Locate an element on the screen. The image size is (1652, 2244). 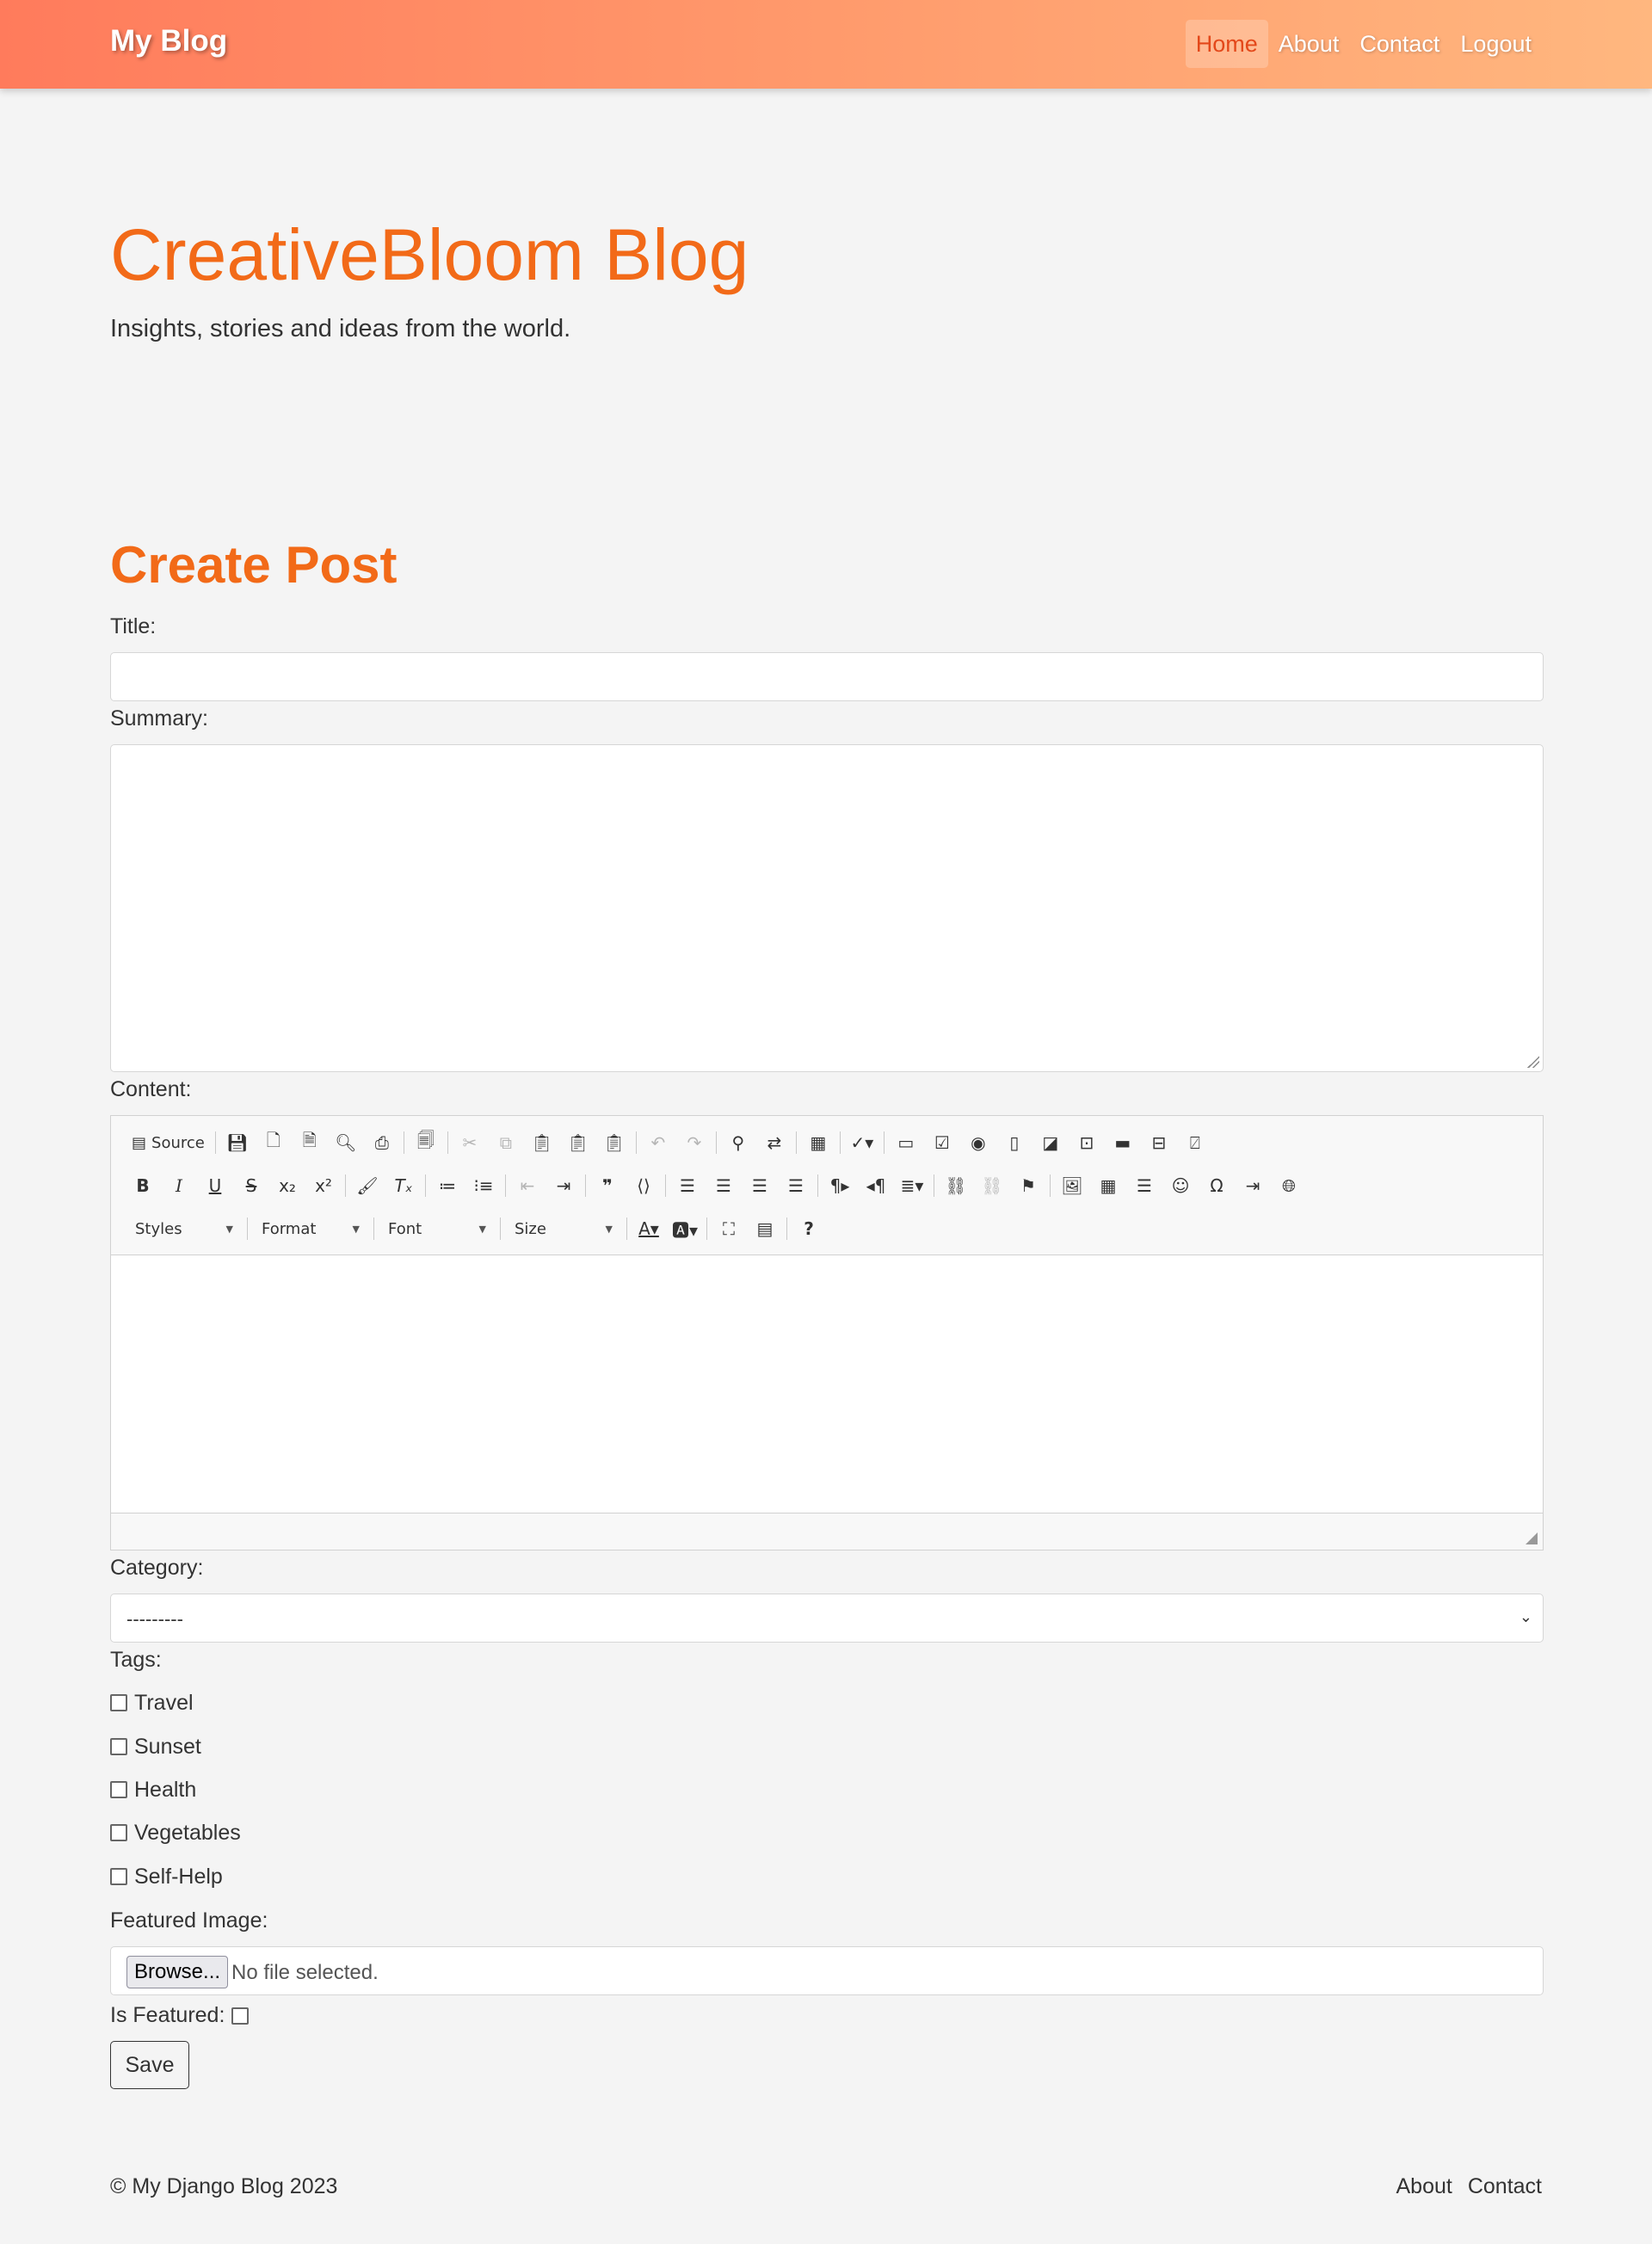
copy-icon: ⧉ is located at coordinates (506, 1142).